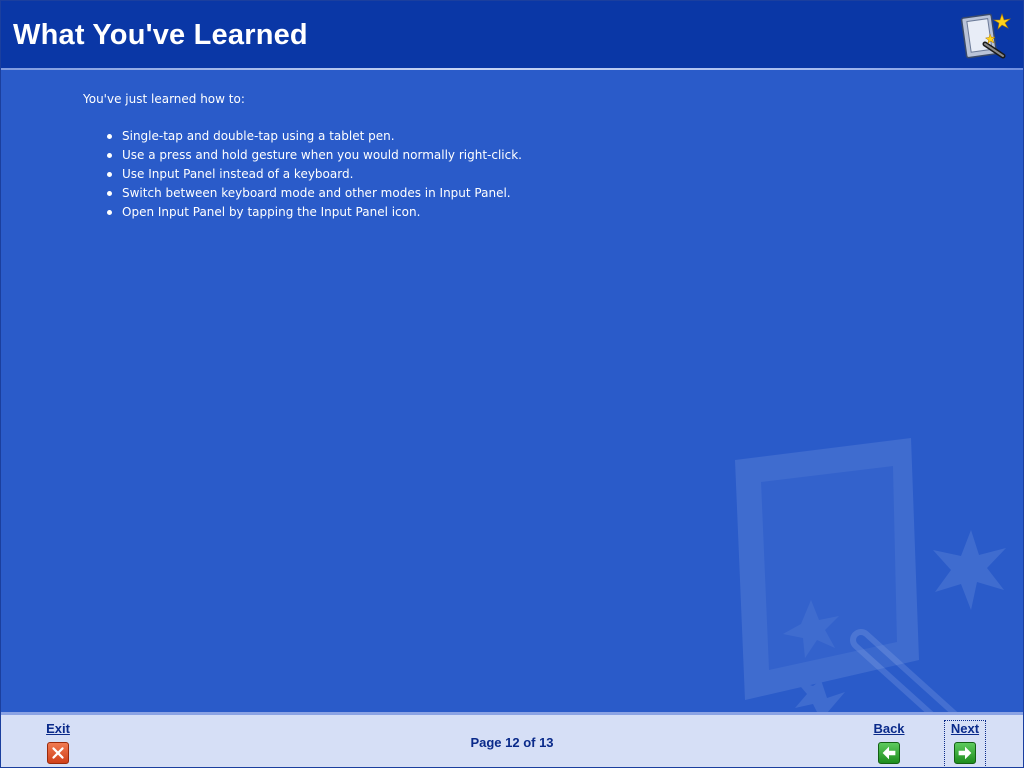 Image resolution: width=1024 pixels, height=768 pixels. Describe the element at coordinates (986, 36) in the screenshot. I see `tablet-pen-sparkle-icon` at that location.